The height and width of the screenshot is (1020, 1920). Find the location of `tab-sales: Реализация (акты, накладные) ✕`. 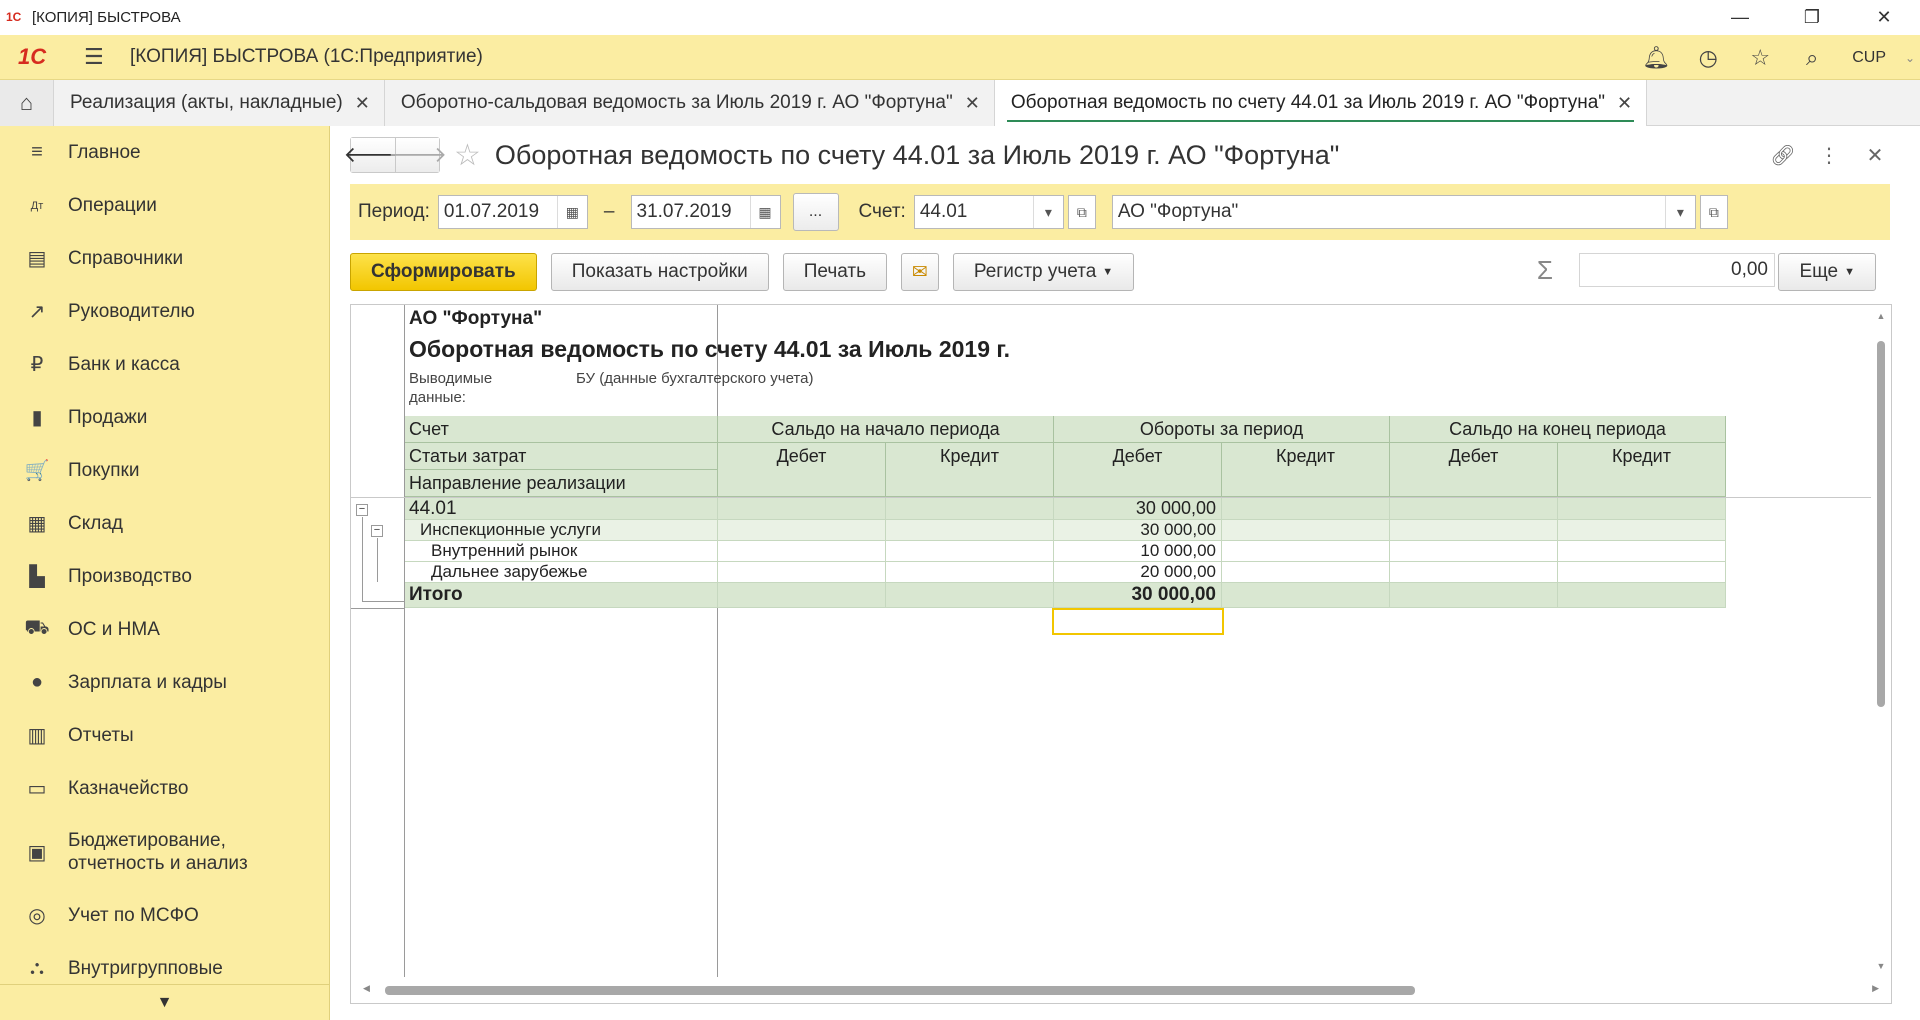

tab-sales: Реализация (акты, накладные) ✕ is located at coordinates (219, 103).